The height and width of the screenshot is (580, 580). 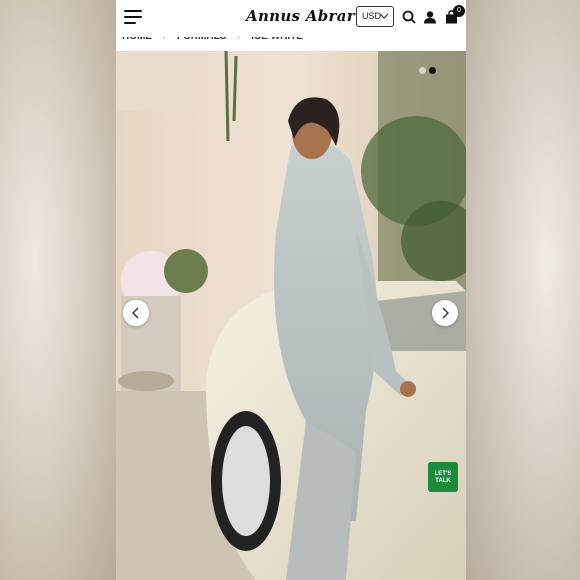 I want to click on slide-dot-active, so click(x=432, y=70).